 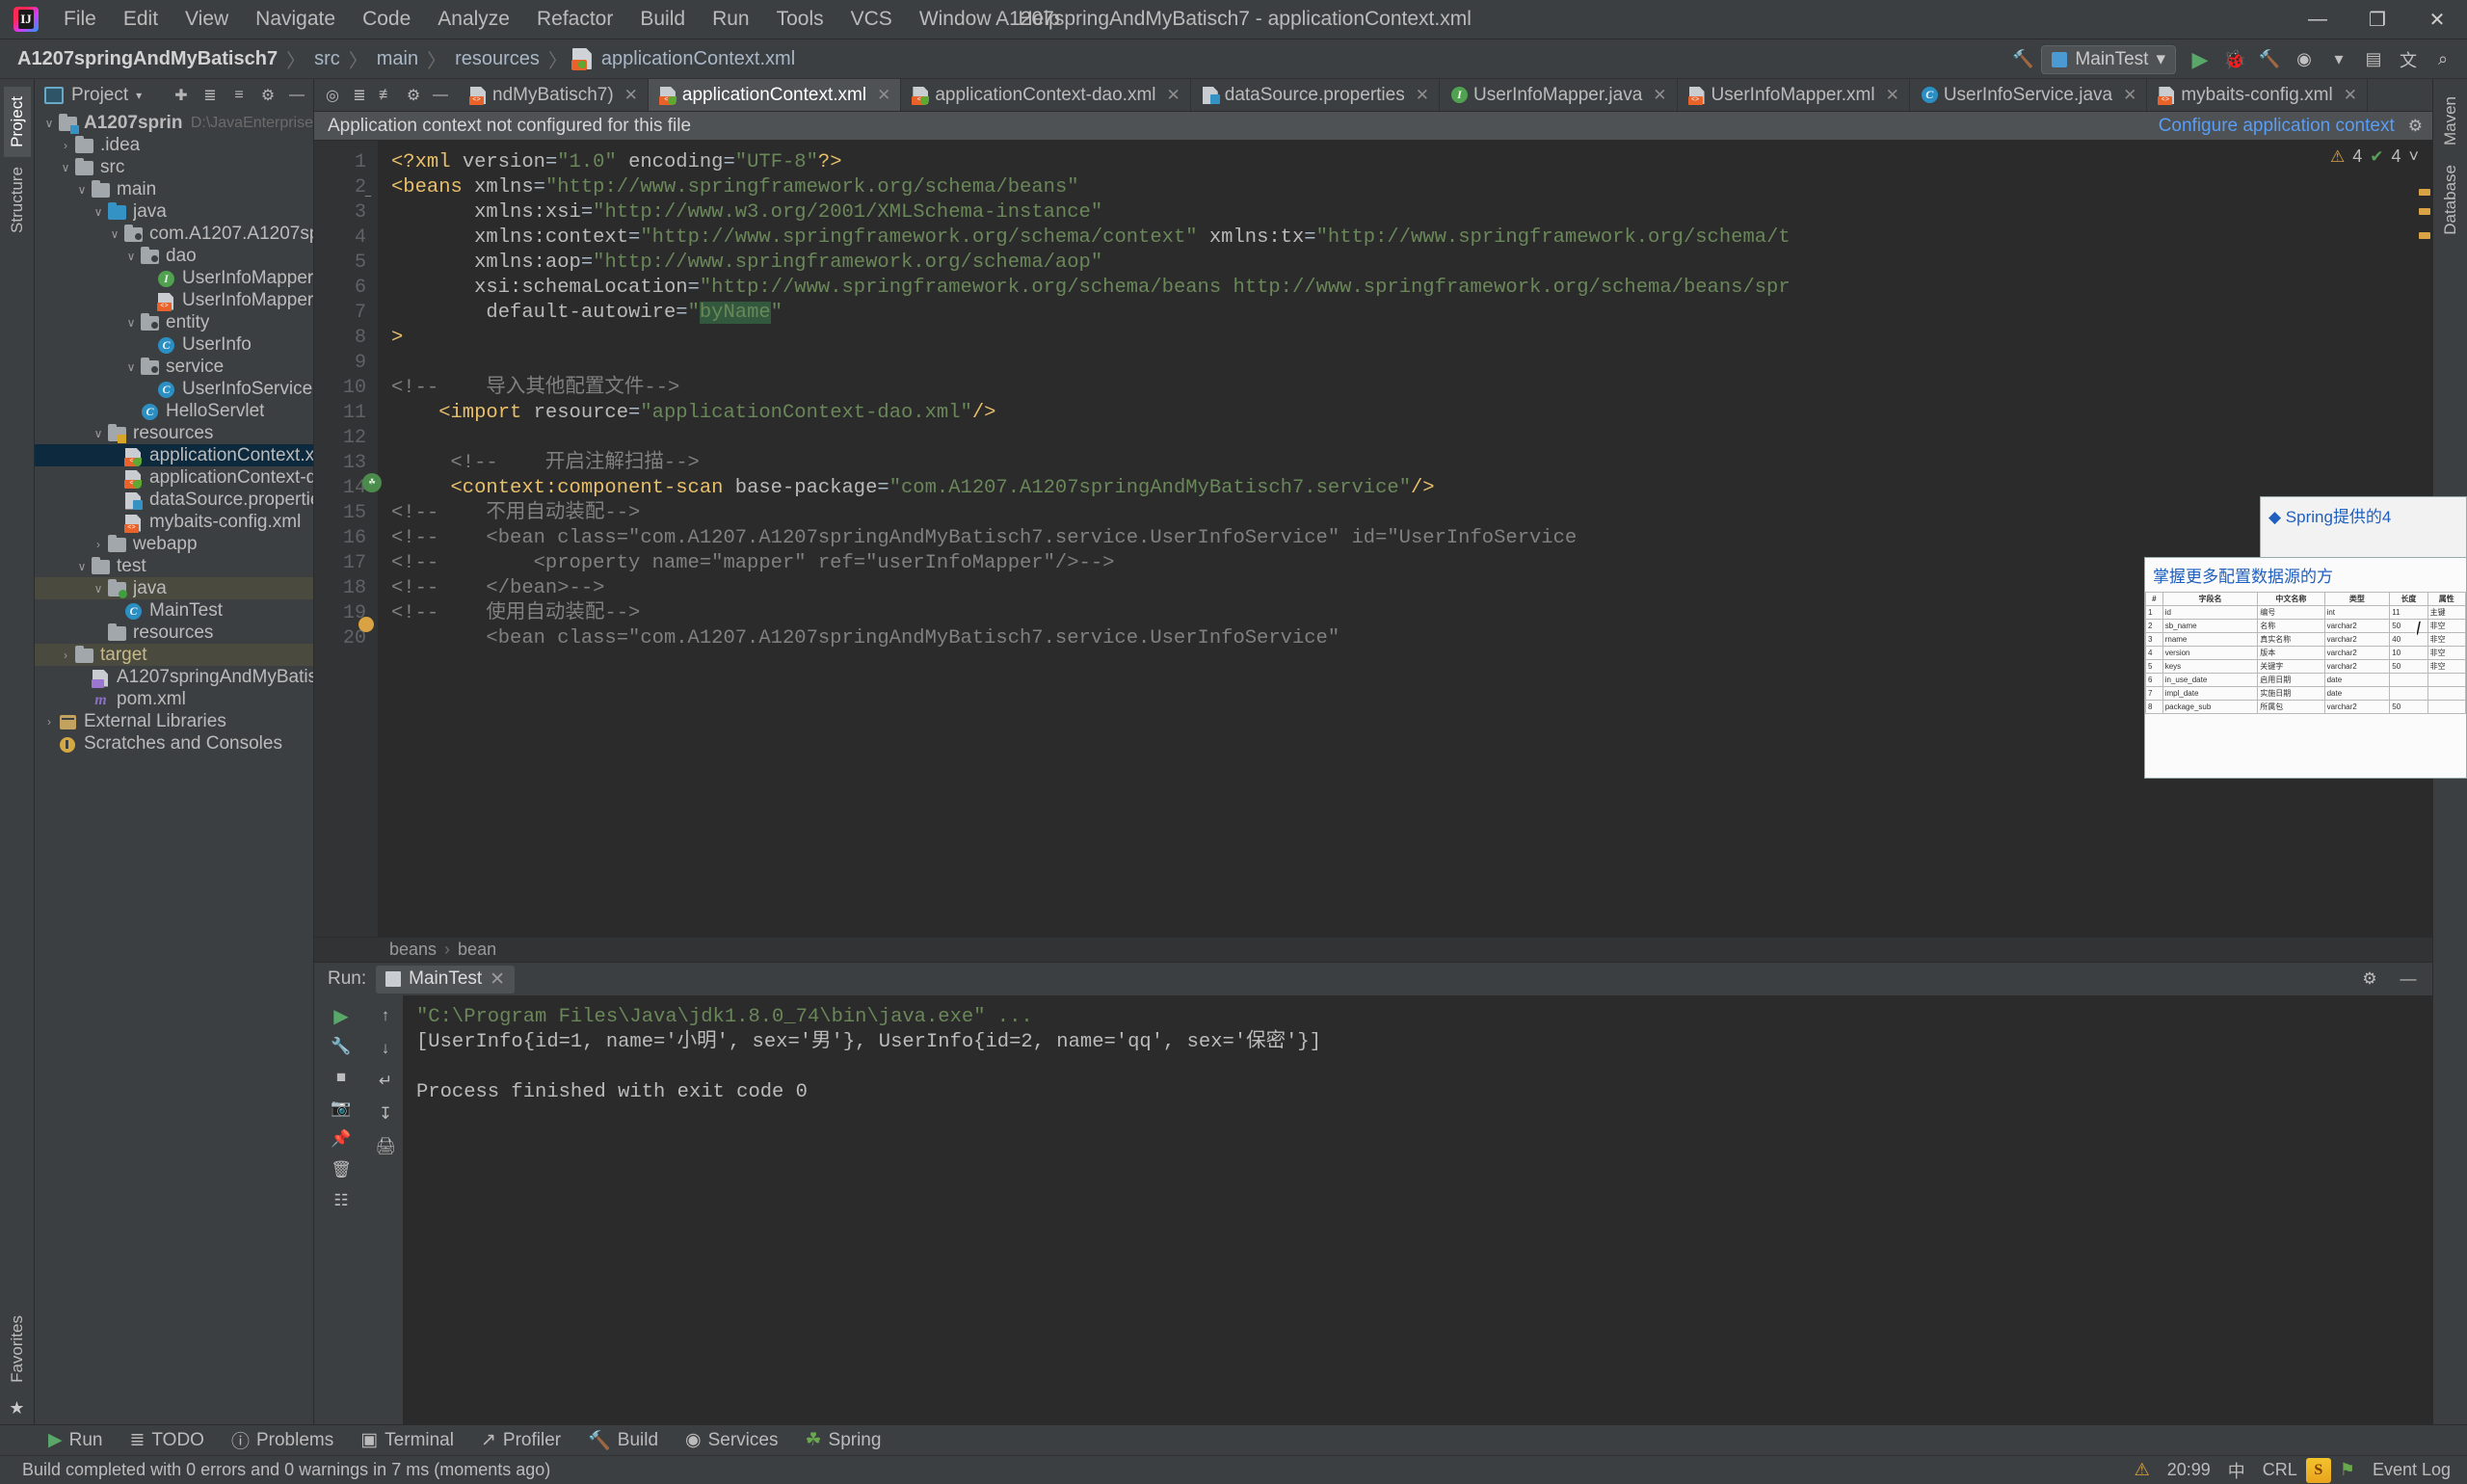 What do you see at coordinates (2450, 200) in the screenshot?
I see `sidebar-item-database: Database` at bounding box center [2450, 200].